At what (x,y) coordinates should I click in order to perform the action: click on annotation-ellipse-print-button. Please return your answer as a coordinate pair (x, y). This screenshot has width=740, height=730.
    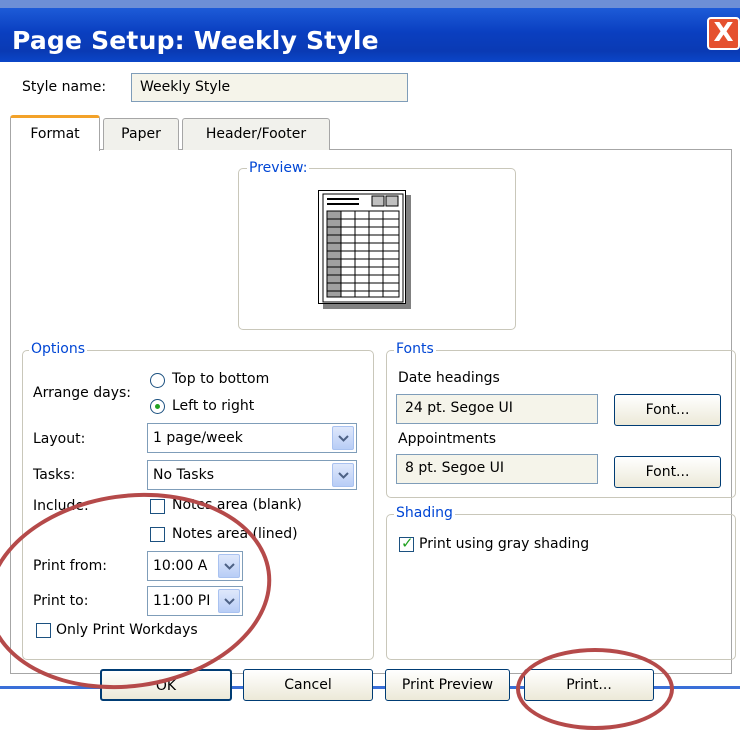
    Looking at the image, I should click on (595, 689).